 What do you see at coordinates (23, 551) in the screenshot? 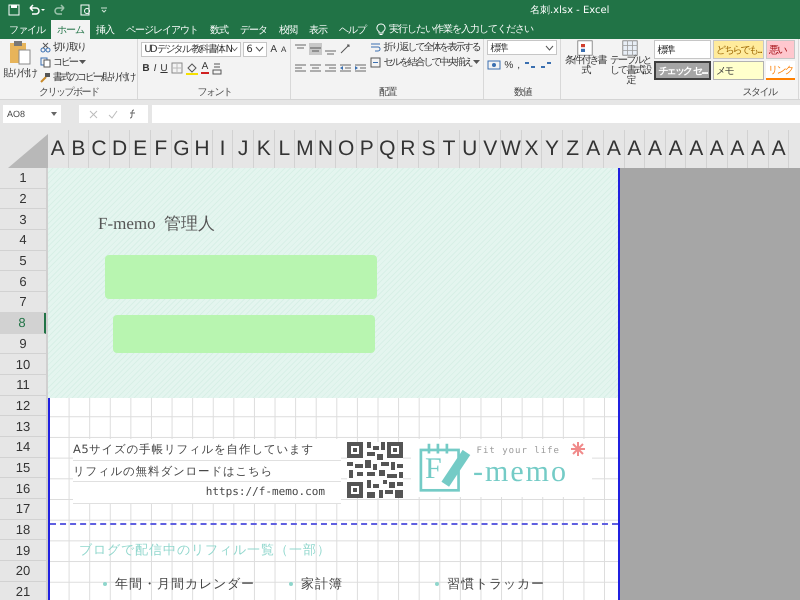
I see `row-header: 19` at bounding box center [23, 551].